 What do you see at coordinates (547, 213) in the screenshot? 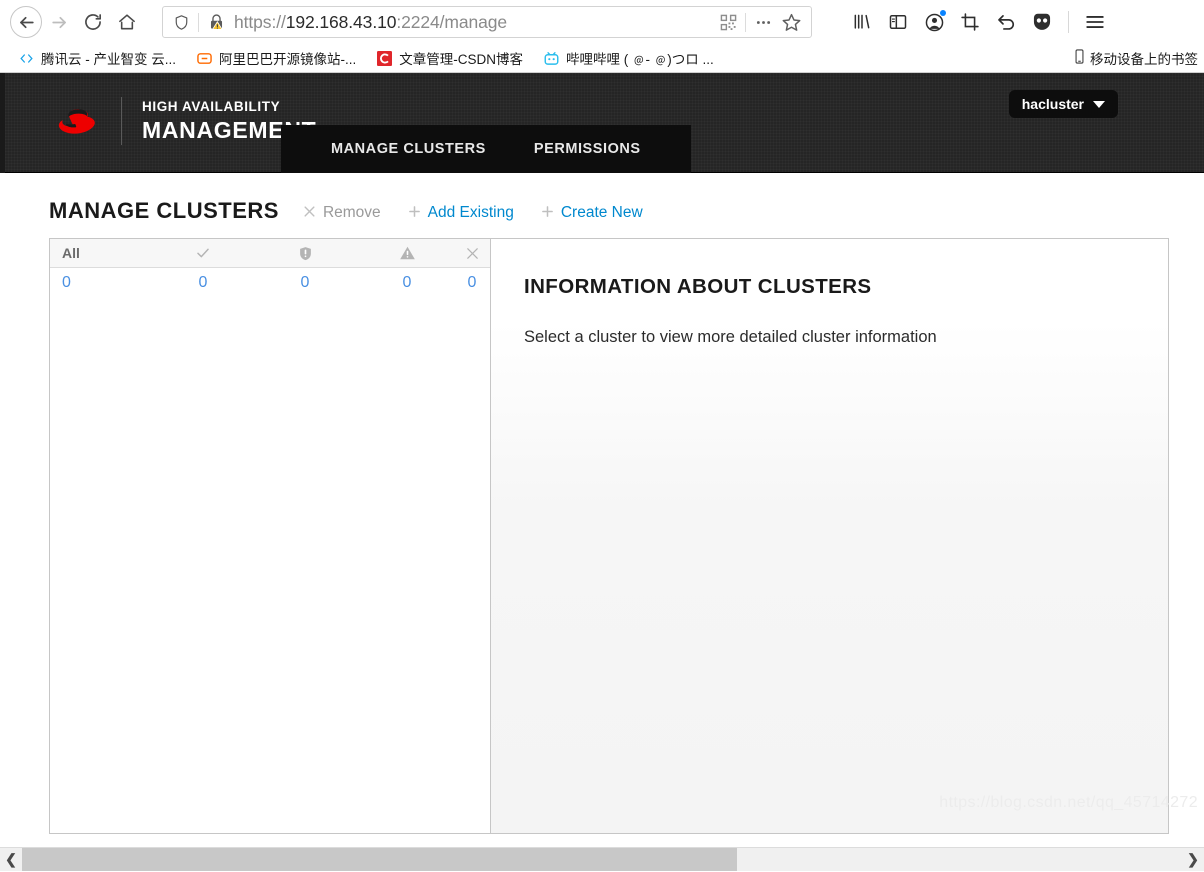
I see `create-plus-icon` at bounding box center [547, 213].